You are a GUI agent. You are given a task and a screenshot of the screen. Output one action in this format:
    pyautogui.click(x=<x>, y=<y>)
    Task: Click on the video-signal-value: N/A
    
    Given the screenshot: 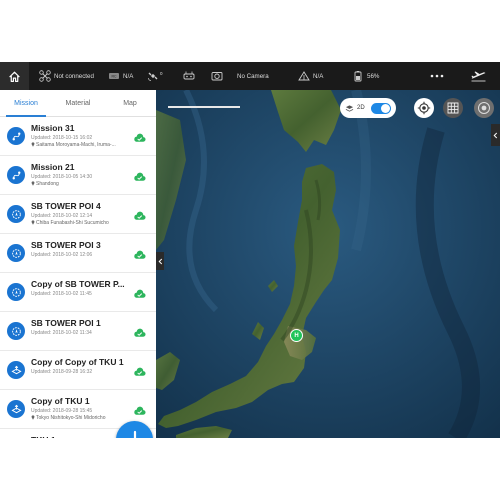 What is the action you would take?
    pyautogui.click(x=318, y=76)
    